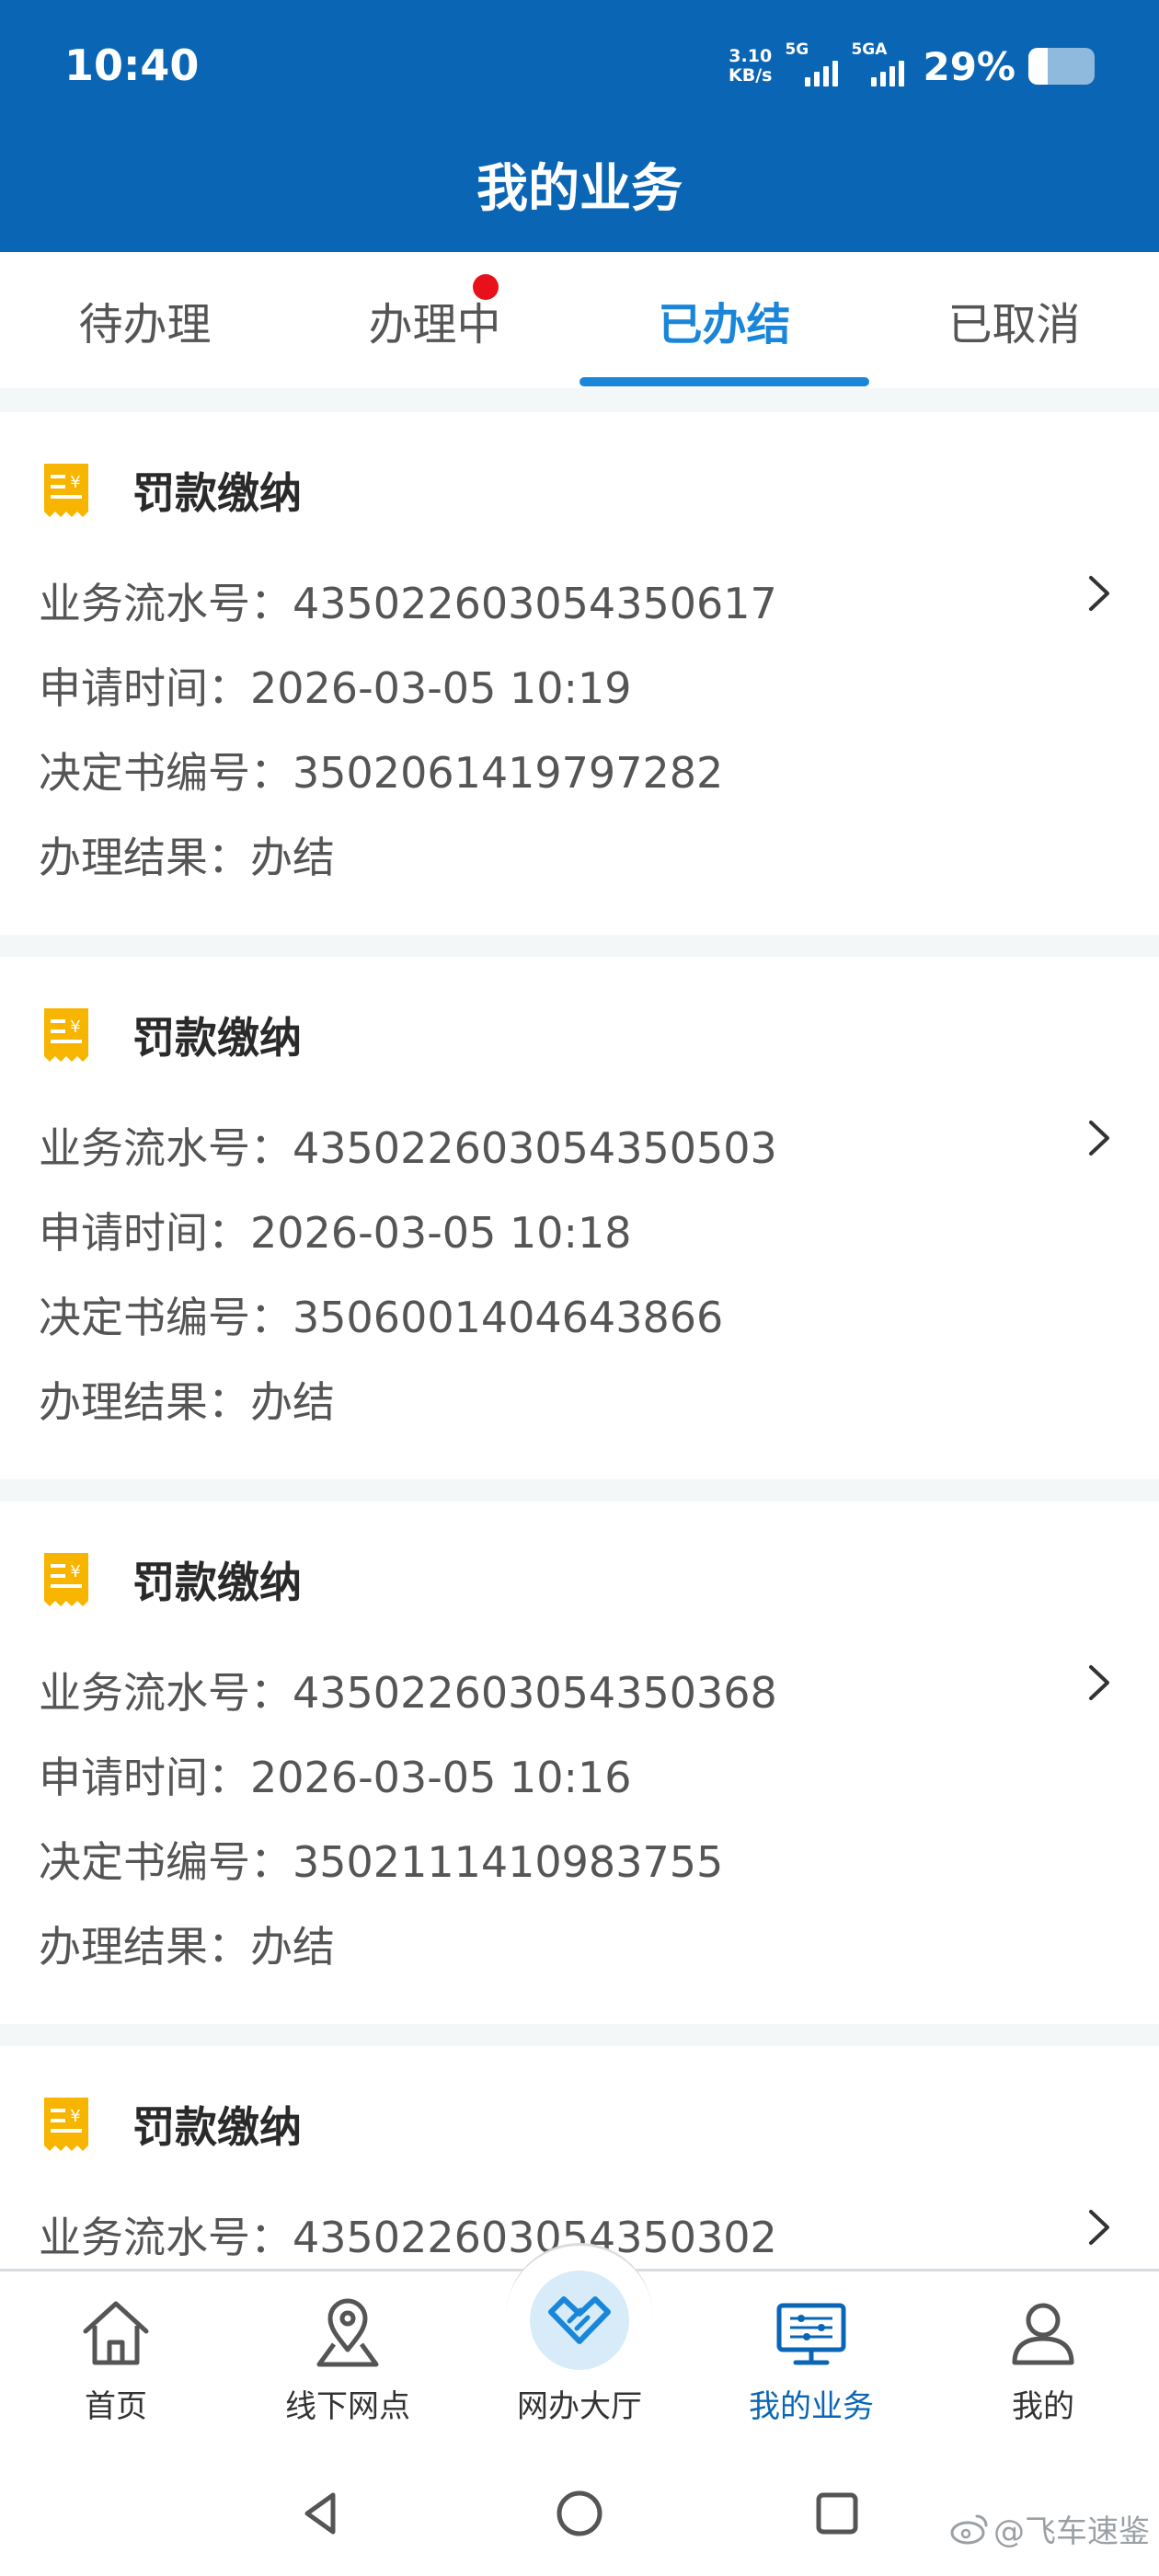 Image resolution: width=1159 pixels, height=2576 pixels. I want to click on decision-row: 决定书编号：3502111410983755, so click(381, 1859).